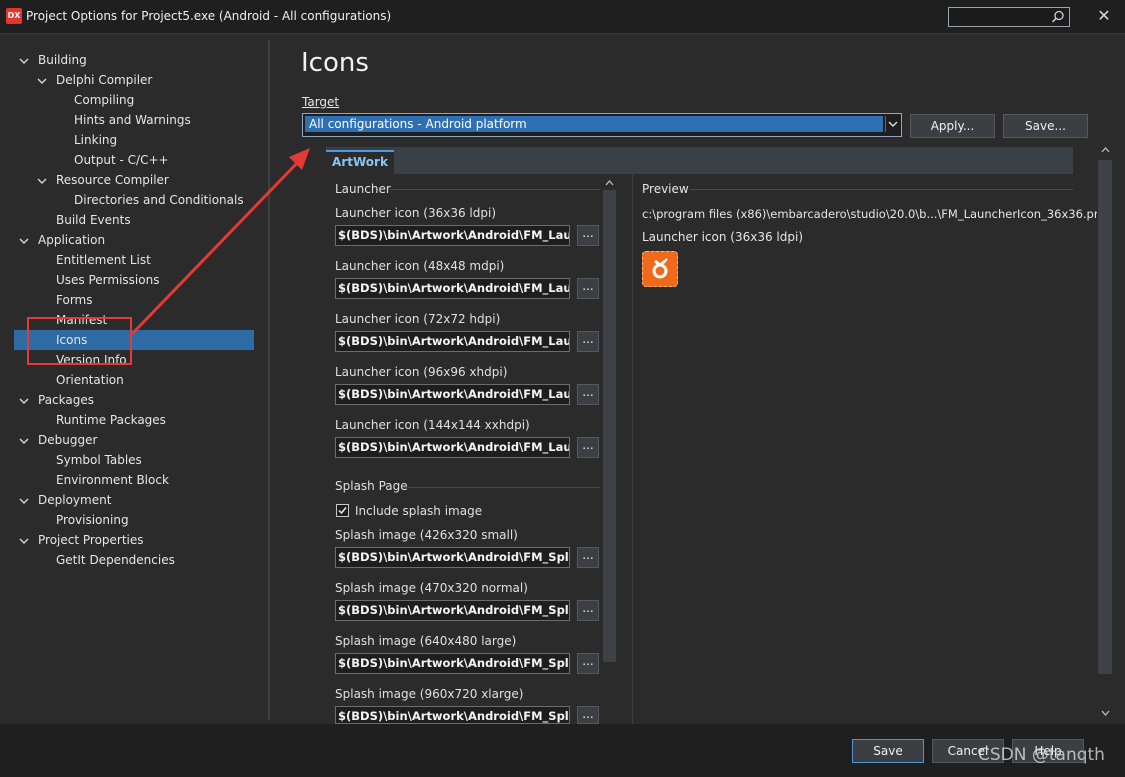 This screenshot has width=1125, height=777. I want to click on tree-item-debugger: Debugger, so click(130, 440).